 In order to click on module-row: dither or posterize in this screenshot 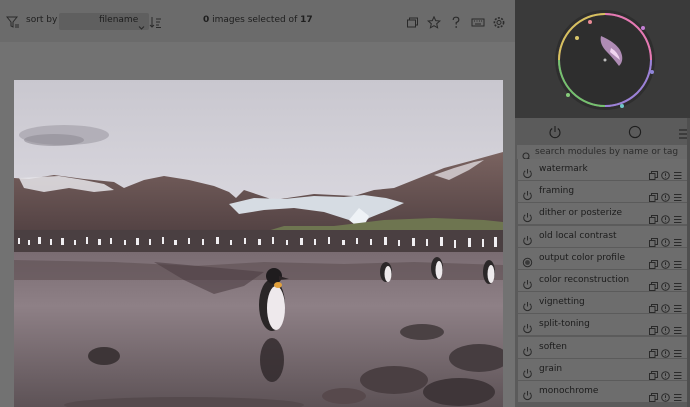, I will do `click(604, 215)`.